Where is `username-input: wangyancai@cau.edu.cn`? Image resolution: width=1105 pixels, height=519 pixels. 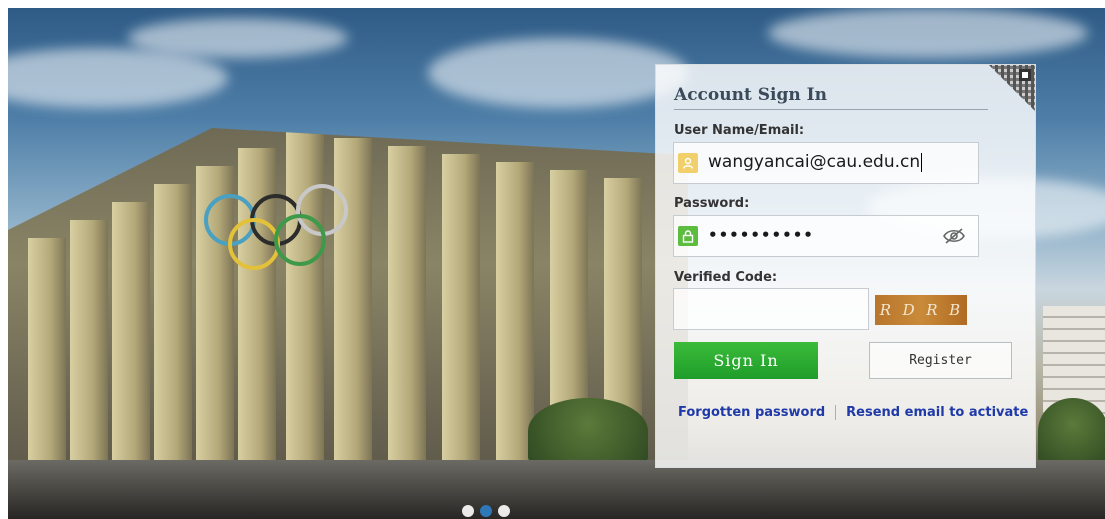
username-input: wangyancai@cau.edu.cn is located at coordinates (826, 163).